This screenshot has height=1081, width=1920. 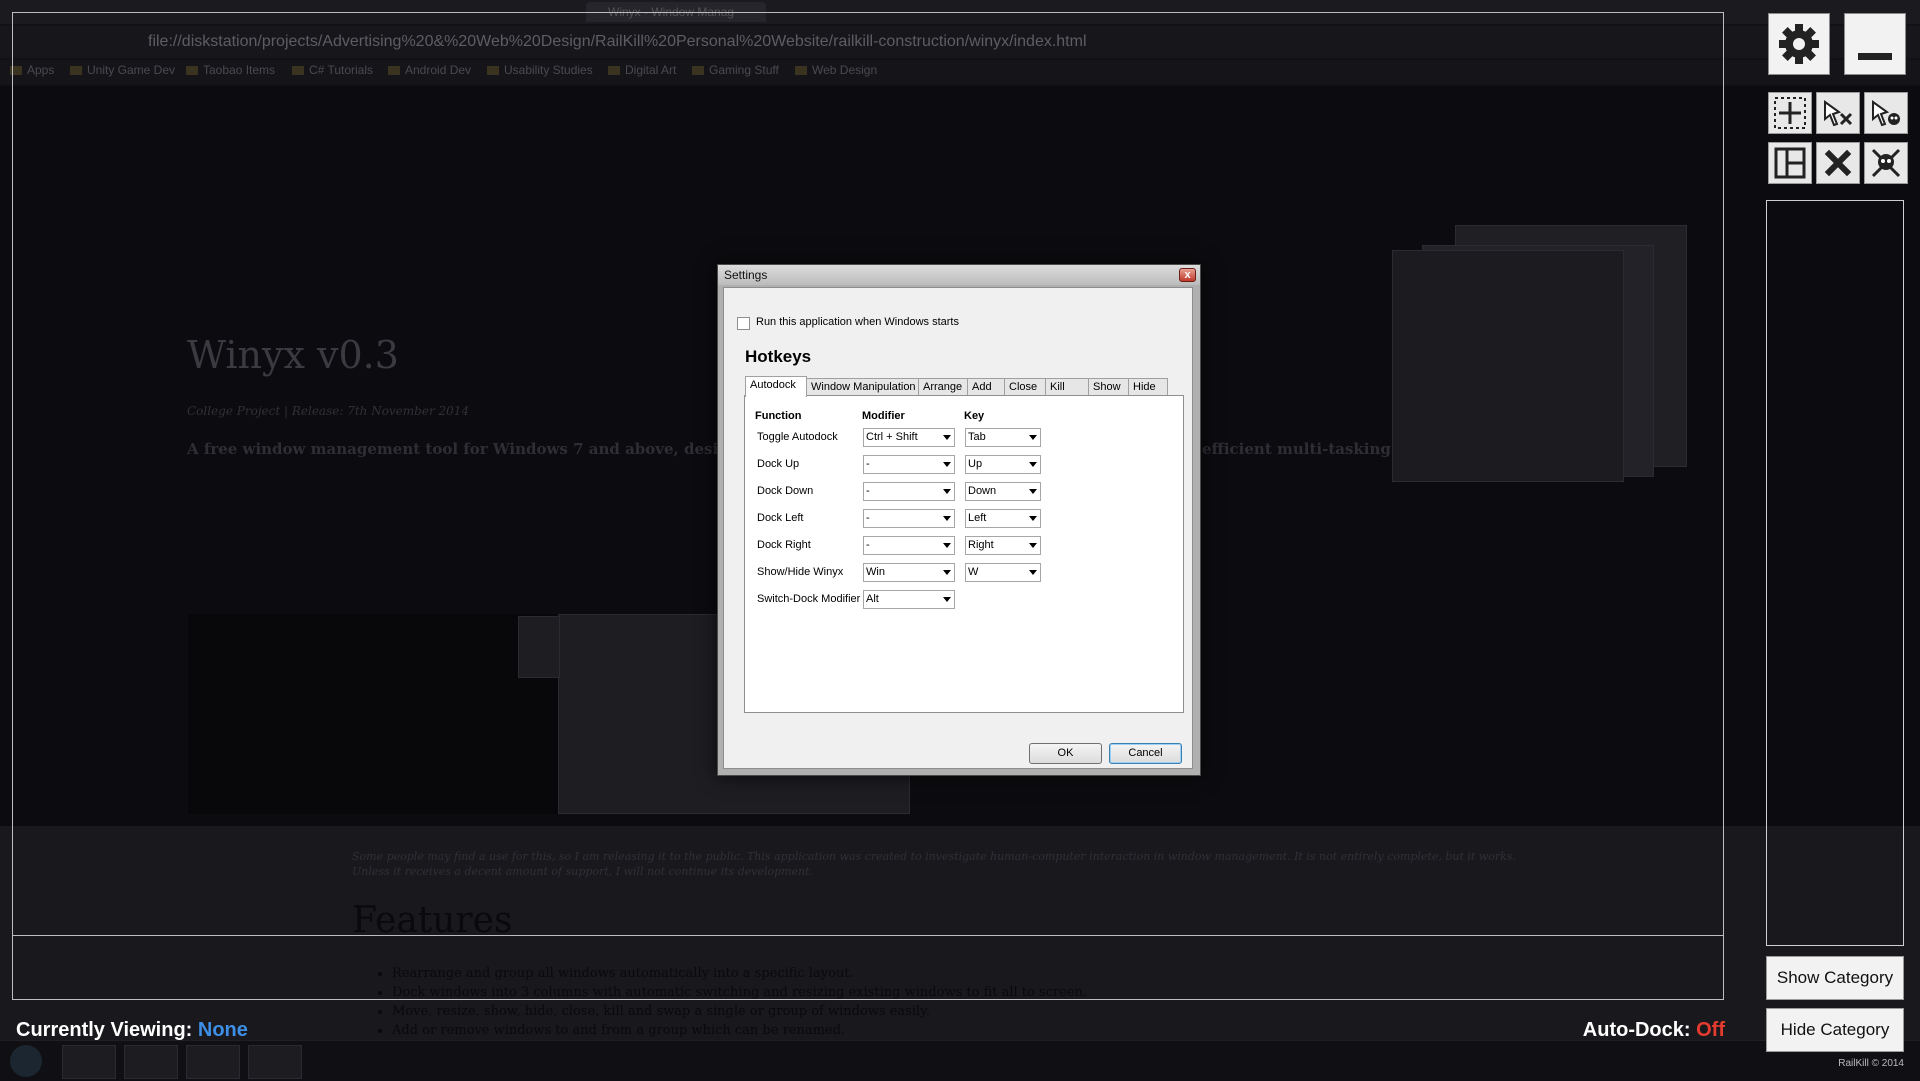 I want to click on key-value: Up, so click(x=975, y=464).